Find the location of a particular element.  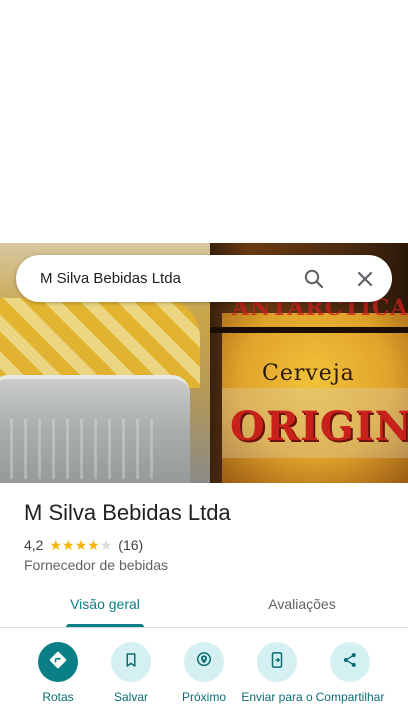

rating-row: 4,2 ★ ★ ★ ★ ★ (16) is located at coordinates (83, 545).